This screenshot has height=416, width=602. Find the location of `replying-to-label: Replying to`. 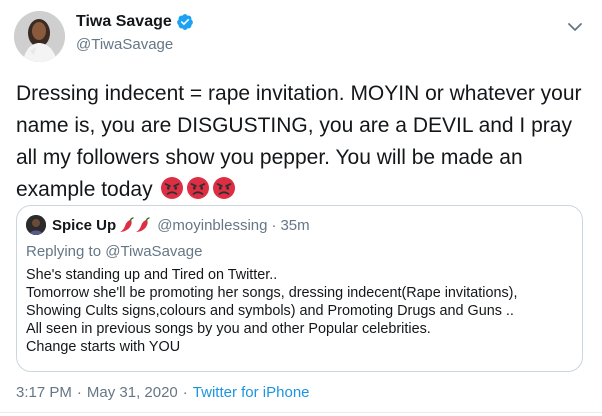

replying-to-label: Replying to is located at coordinates (64, 251).